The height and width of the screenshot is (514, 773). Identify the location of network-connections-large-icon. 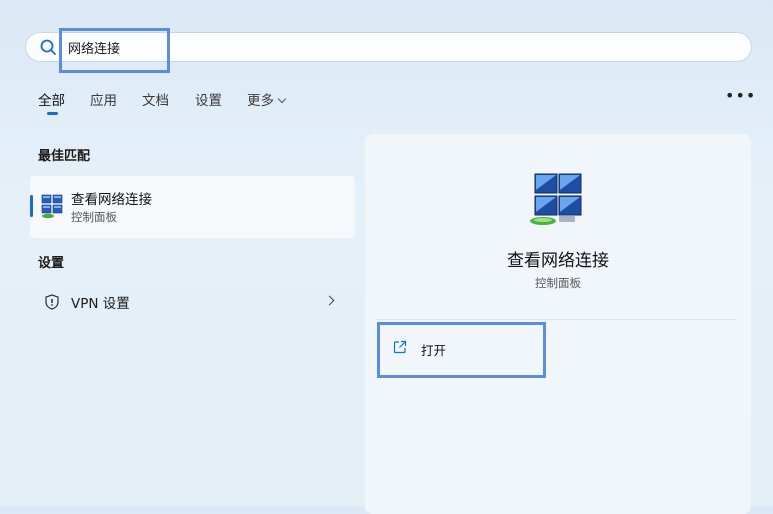
(556, 199).